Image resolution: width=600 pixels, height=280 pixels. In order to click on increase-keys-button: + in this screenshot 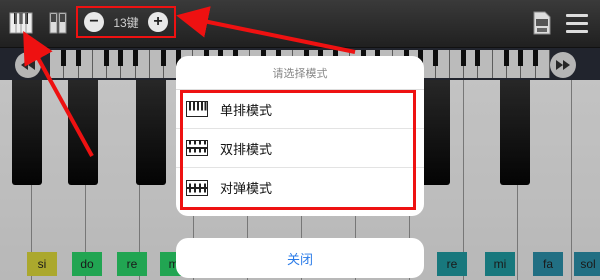, I will do `click(157, 22)`.